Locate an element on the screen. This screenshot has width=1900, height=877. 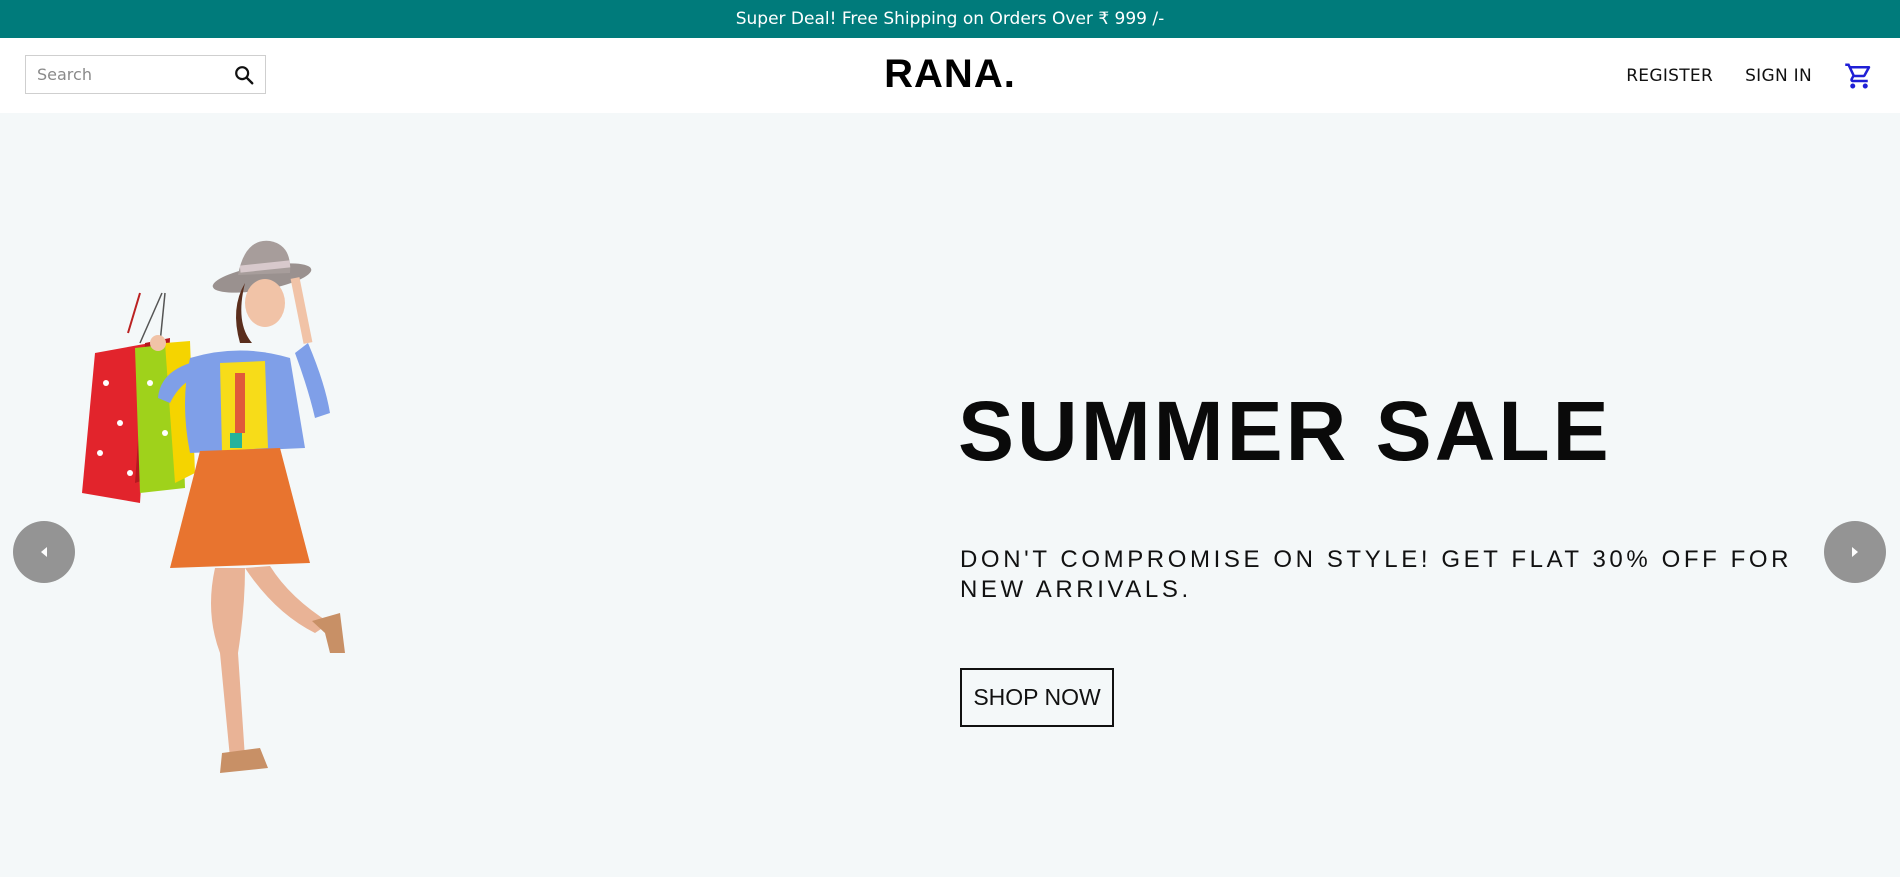
navbar: RANA. REGISTER SIGN IN is located at coordinates (950, 75).